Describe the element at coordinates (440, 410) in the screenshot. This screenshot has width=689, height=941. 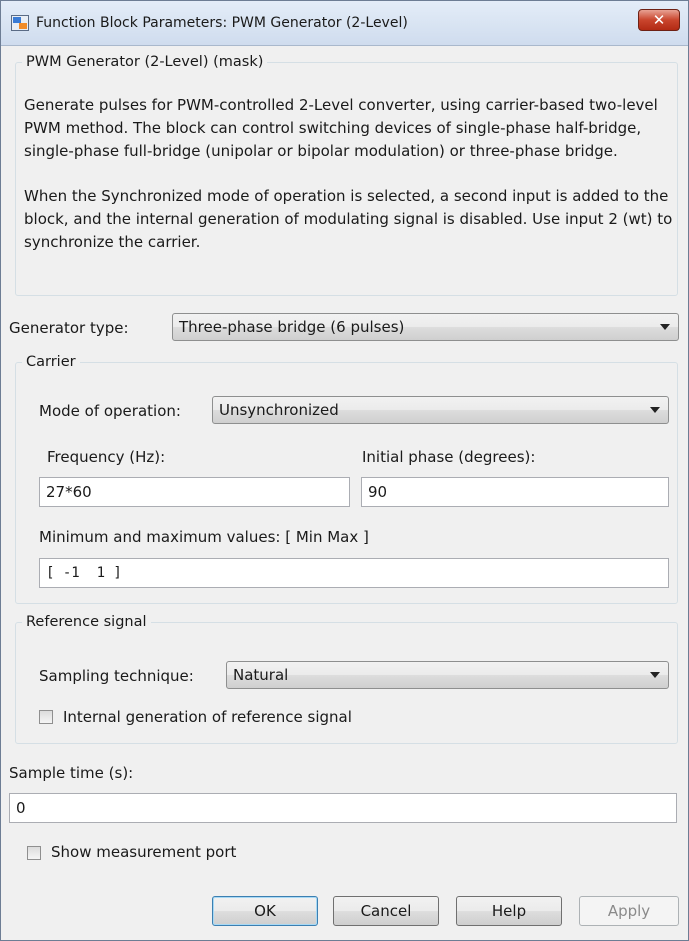
I see `mode-of-operation-dropdown: Unsynchronized` at that location.